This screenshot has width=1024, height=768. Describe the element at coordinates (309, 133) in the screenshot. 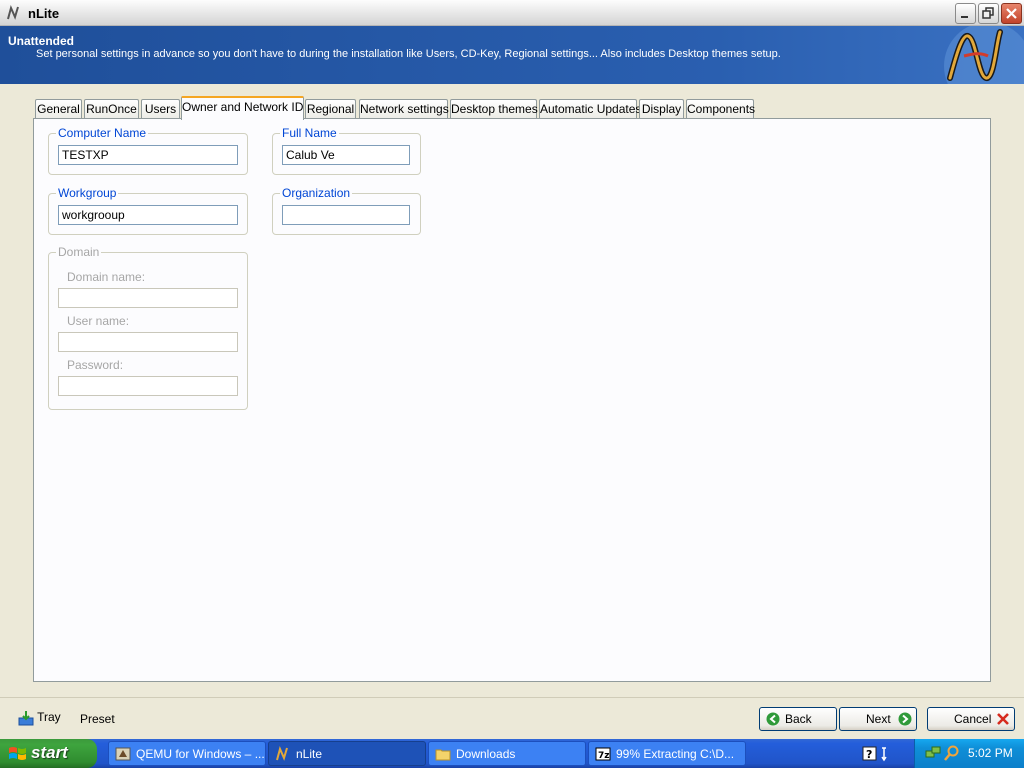

I see `full-name-label: Full Name` at that location.